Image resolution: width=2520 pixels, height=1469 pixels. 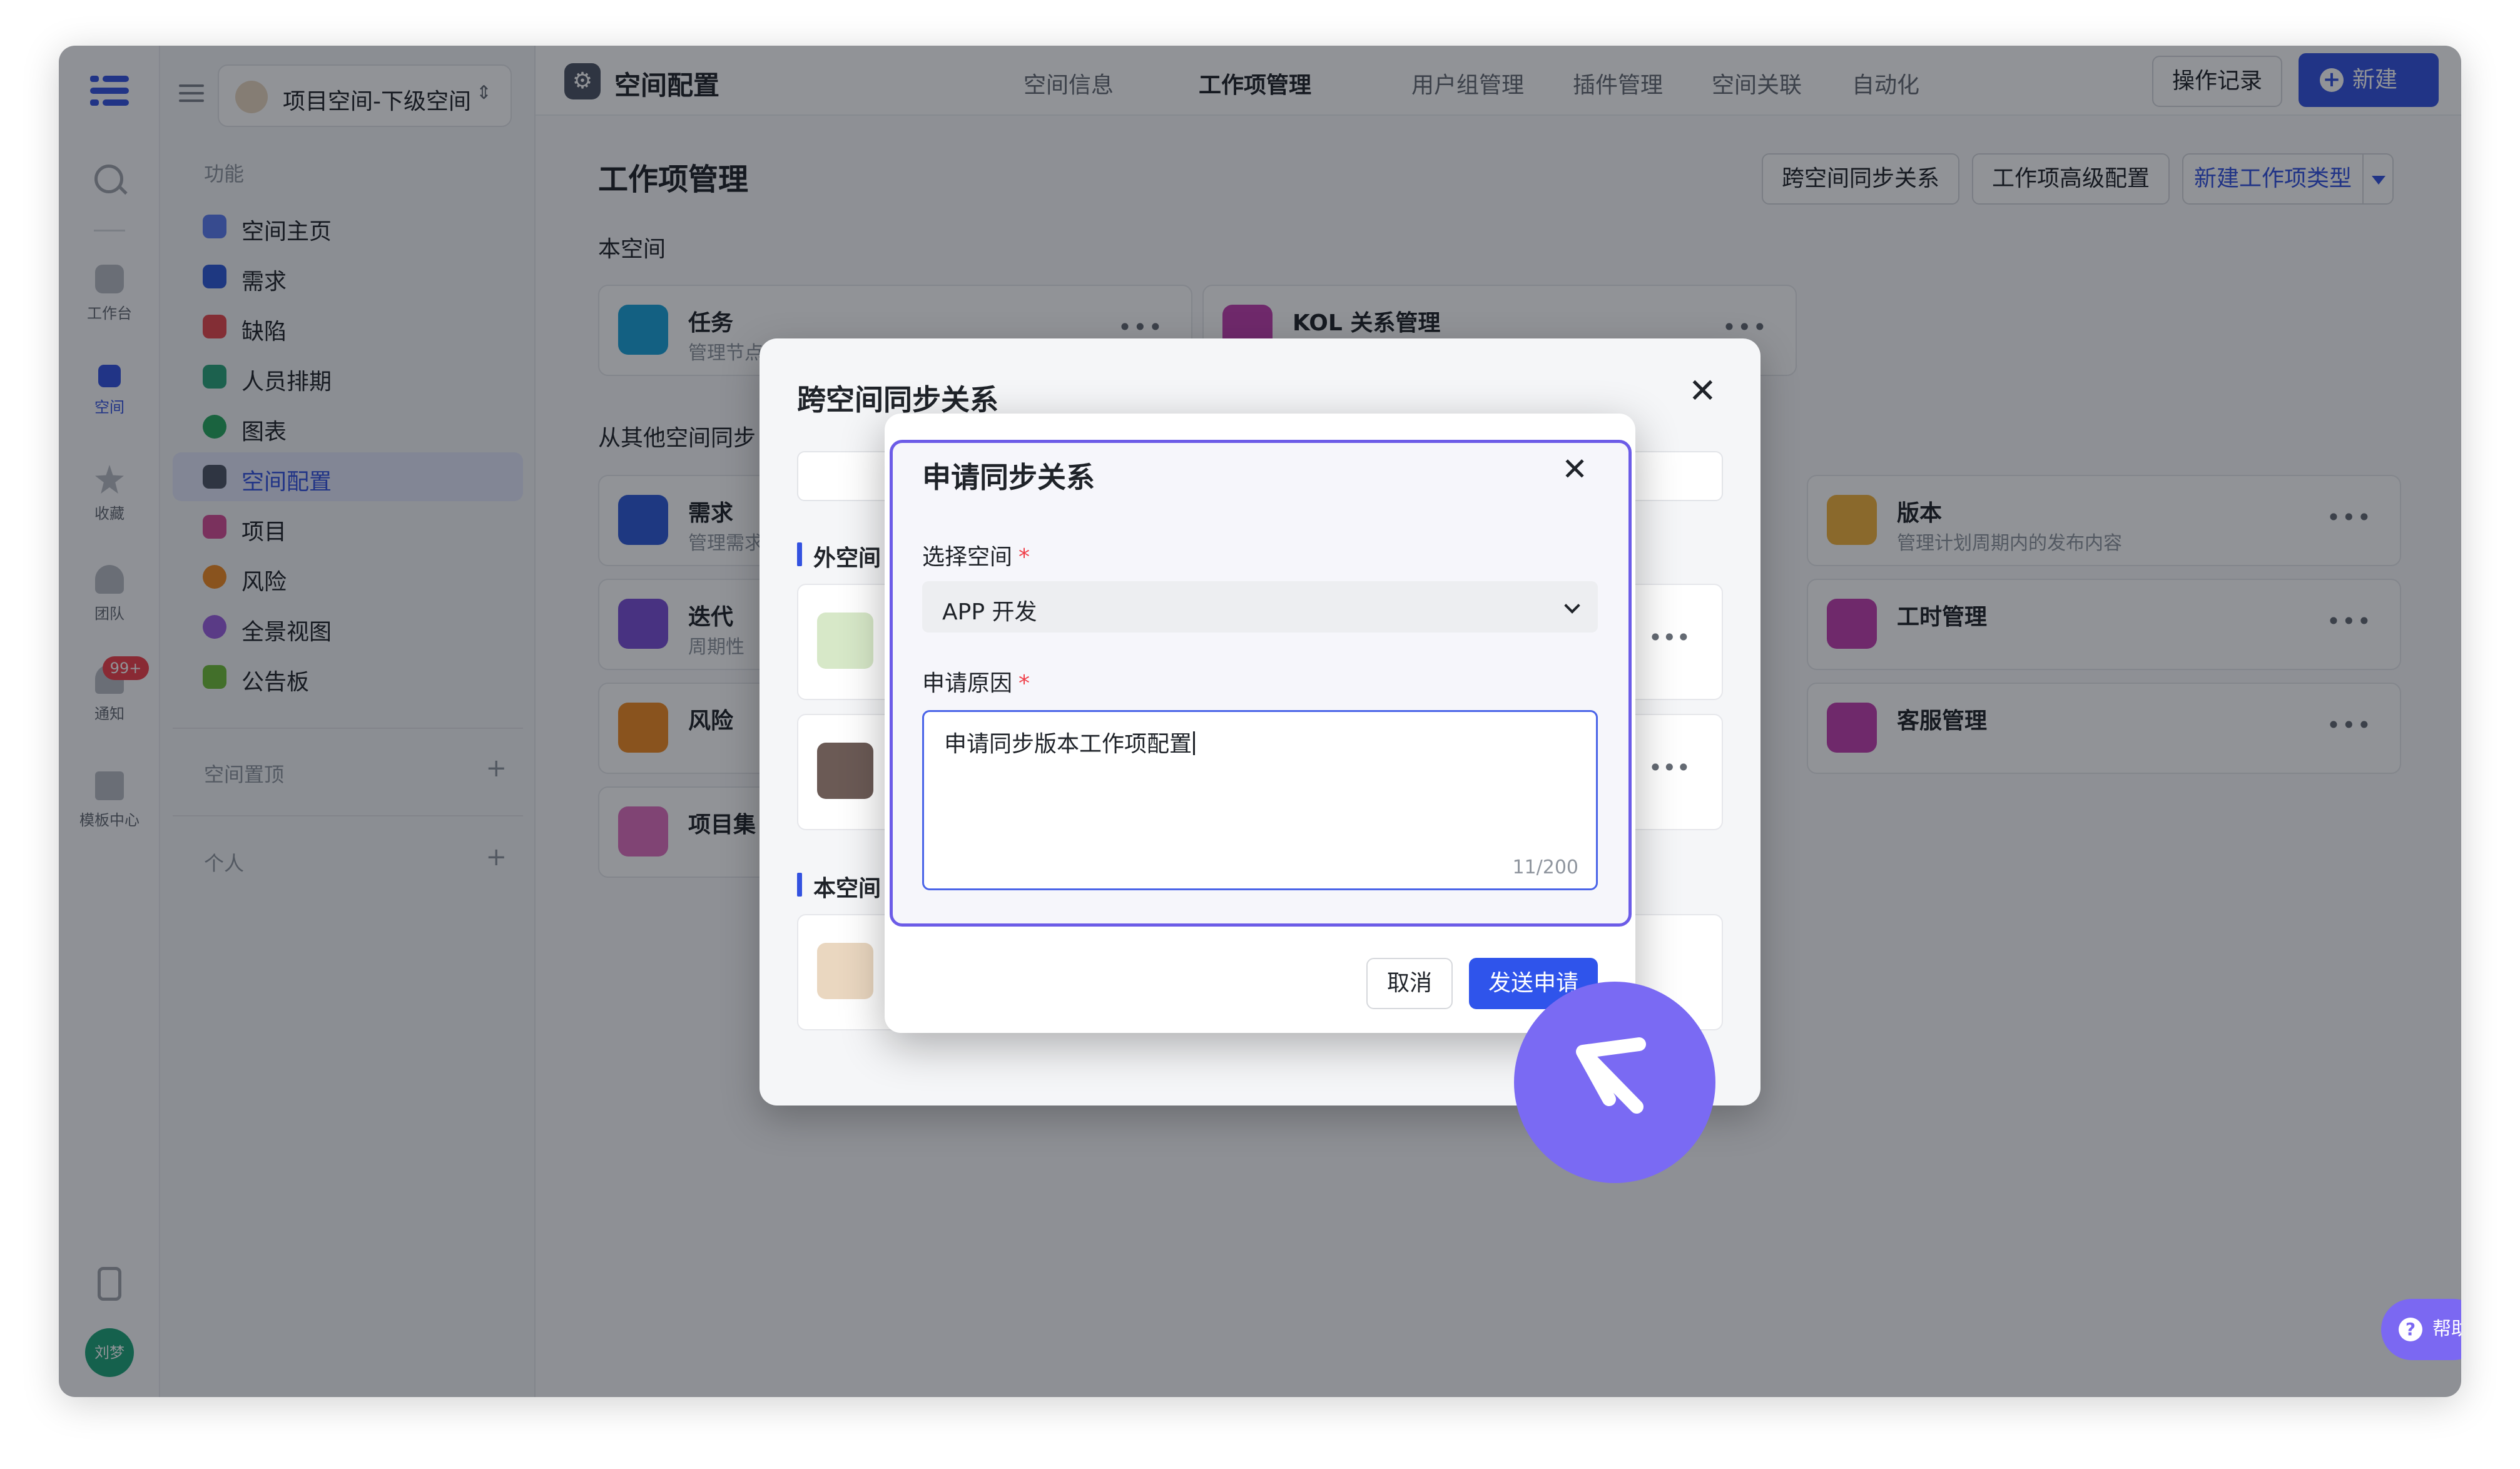 I want to click on dialog-title: 申请同步关系, so click(x=1008, y=477).